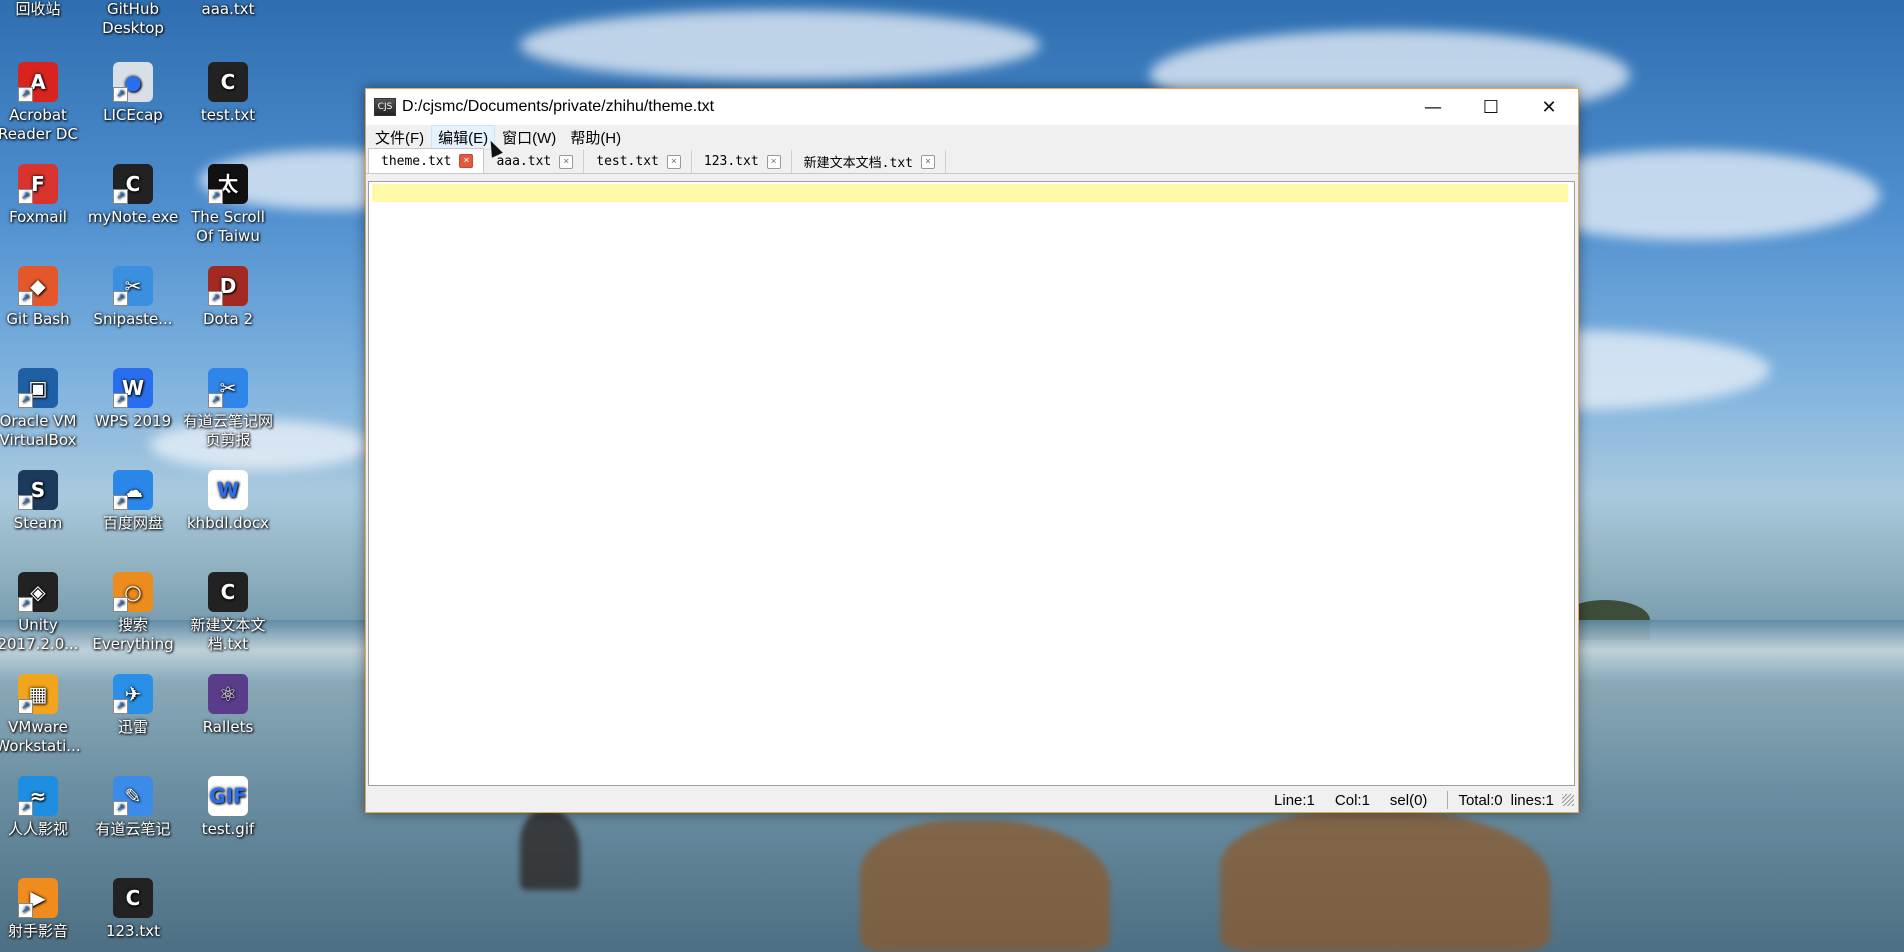  What do you see at coordinates (132, 727) in the screenshot?
I see `desktop-icon-label: 迅雷` at bounding box center [132, 727].